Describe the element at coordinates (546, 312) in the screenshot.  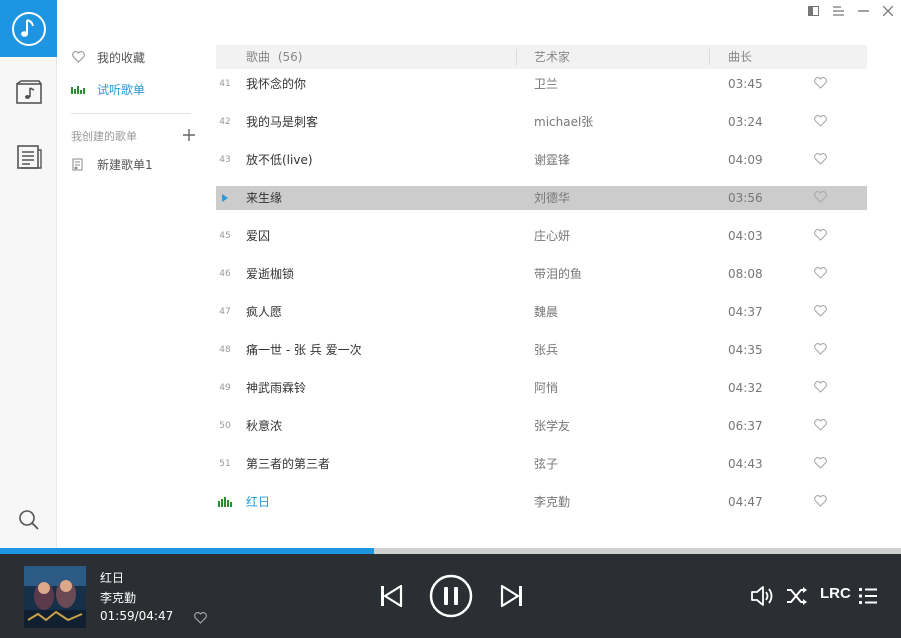
I see `song-artist: 魏晨` at that location.